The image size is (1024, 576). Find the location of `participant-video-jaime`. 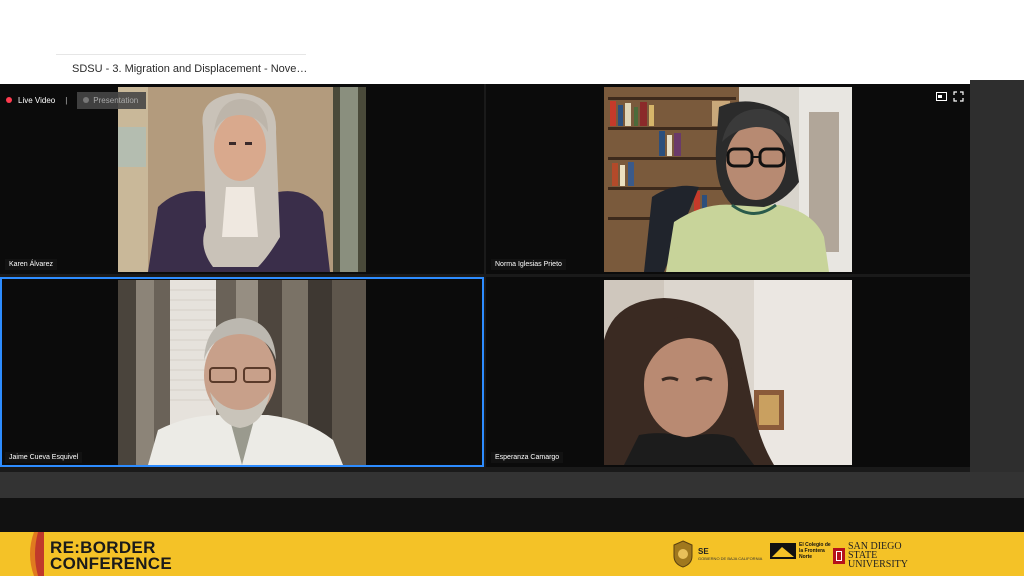

participant-video-jaime is located at coordinates (242, 372).